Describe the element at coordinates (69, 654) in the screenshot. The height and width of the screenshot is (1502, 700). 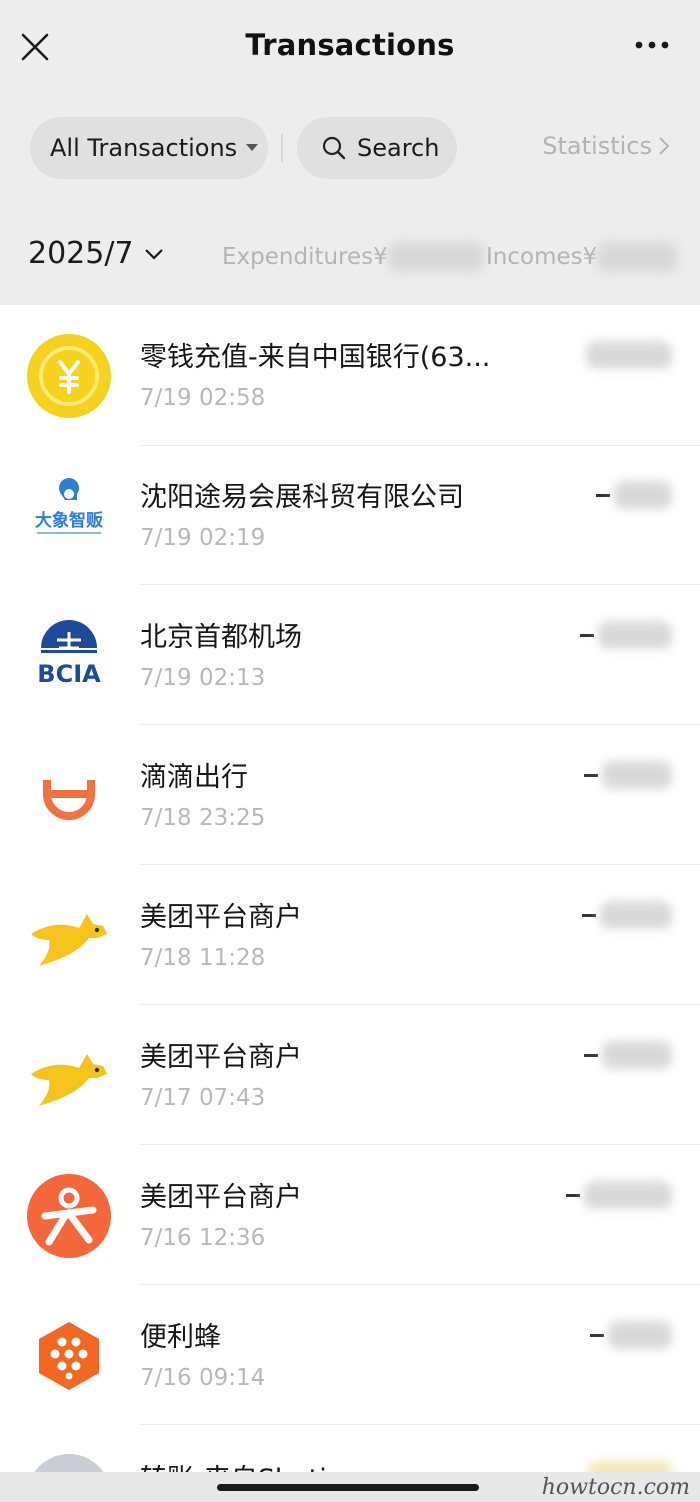
I see `bcia-icon: BCIA` at that location.